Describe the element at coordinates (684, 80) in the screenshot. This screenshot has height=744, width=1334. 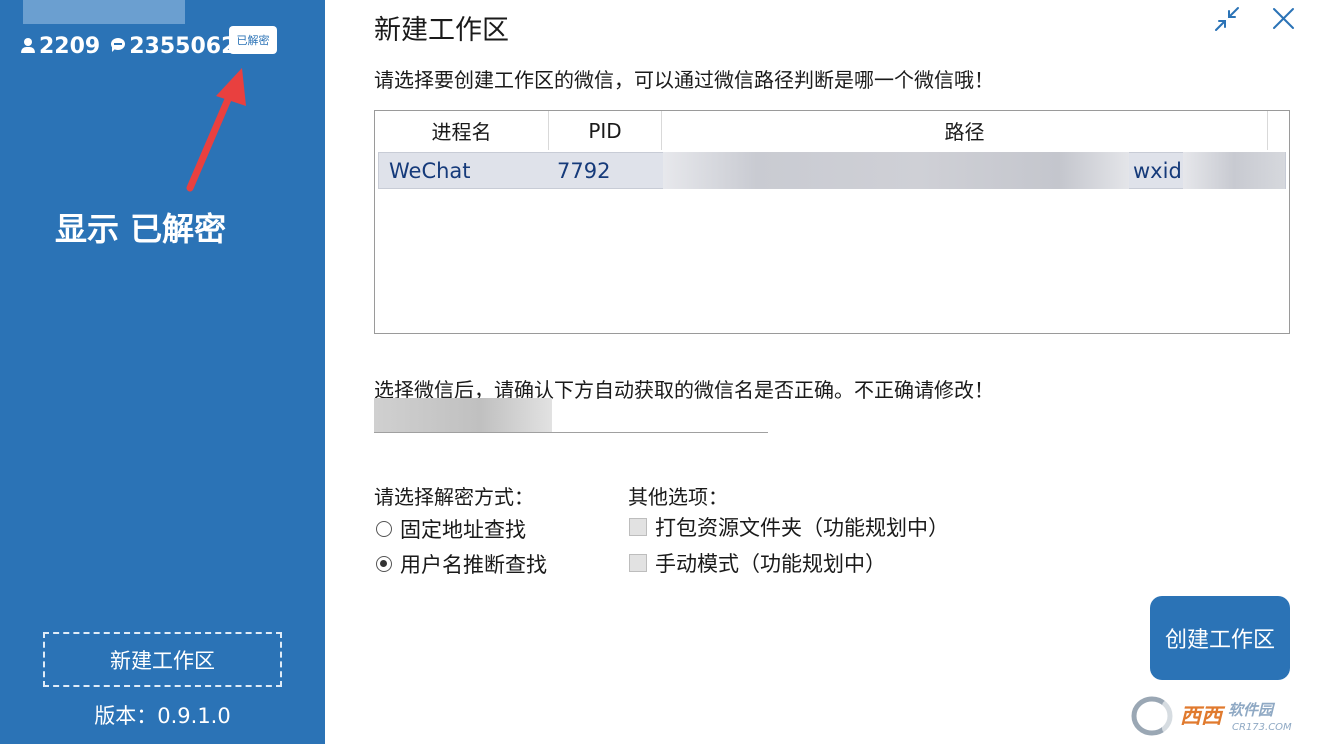
I see `select-wechat-instruction: 请选择要创建工作区的微信，可以通过微信路径判断是哪一个微信哦！` at that location.